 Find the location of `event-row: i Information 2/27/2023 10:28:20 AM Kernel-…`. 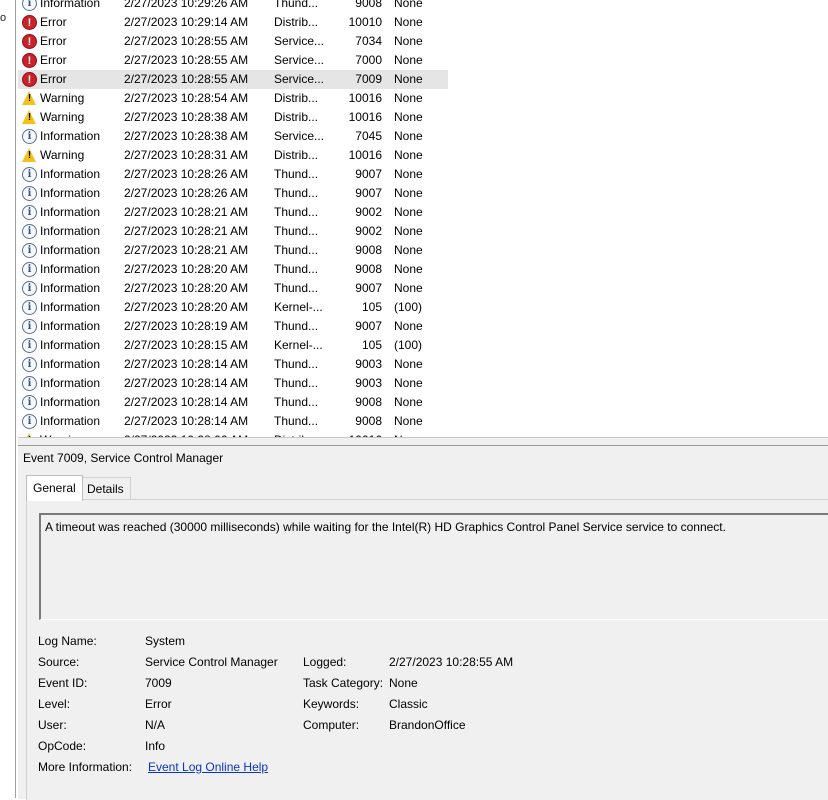

event-row: i Information 2/27/2023 10:28:20 AM Kernel-… is located at coordinates (233, 307).